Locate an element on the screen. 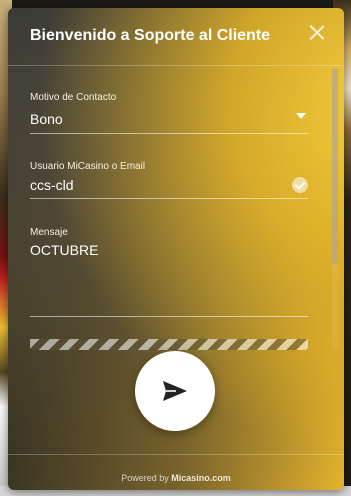 The width and height of the screenshot is (351, 496). user-field-label: Usuario MiCasino o Email is located at coordinates (88, 166).